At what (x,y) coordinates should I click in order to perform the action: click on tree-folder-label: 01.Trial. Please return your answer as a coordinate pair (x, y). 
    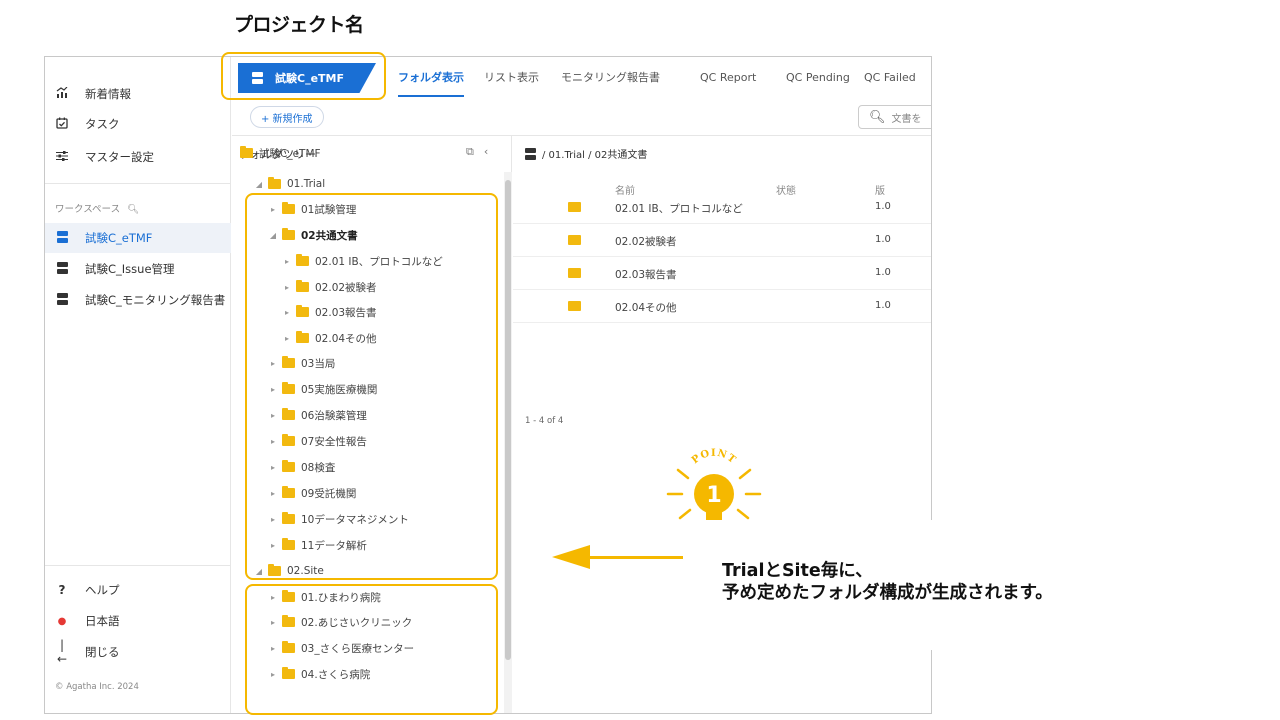
    Looking at the image, I should click on (306, 184).